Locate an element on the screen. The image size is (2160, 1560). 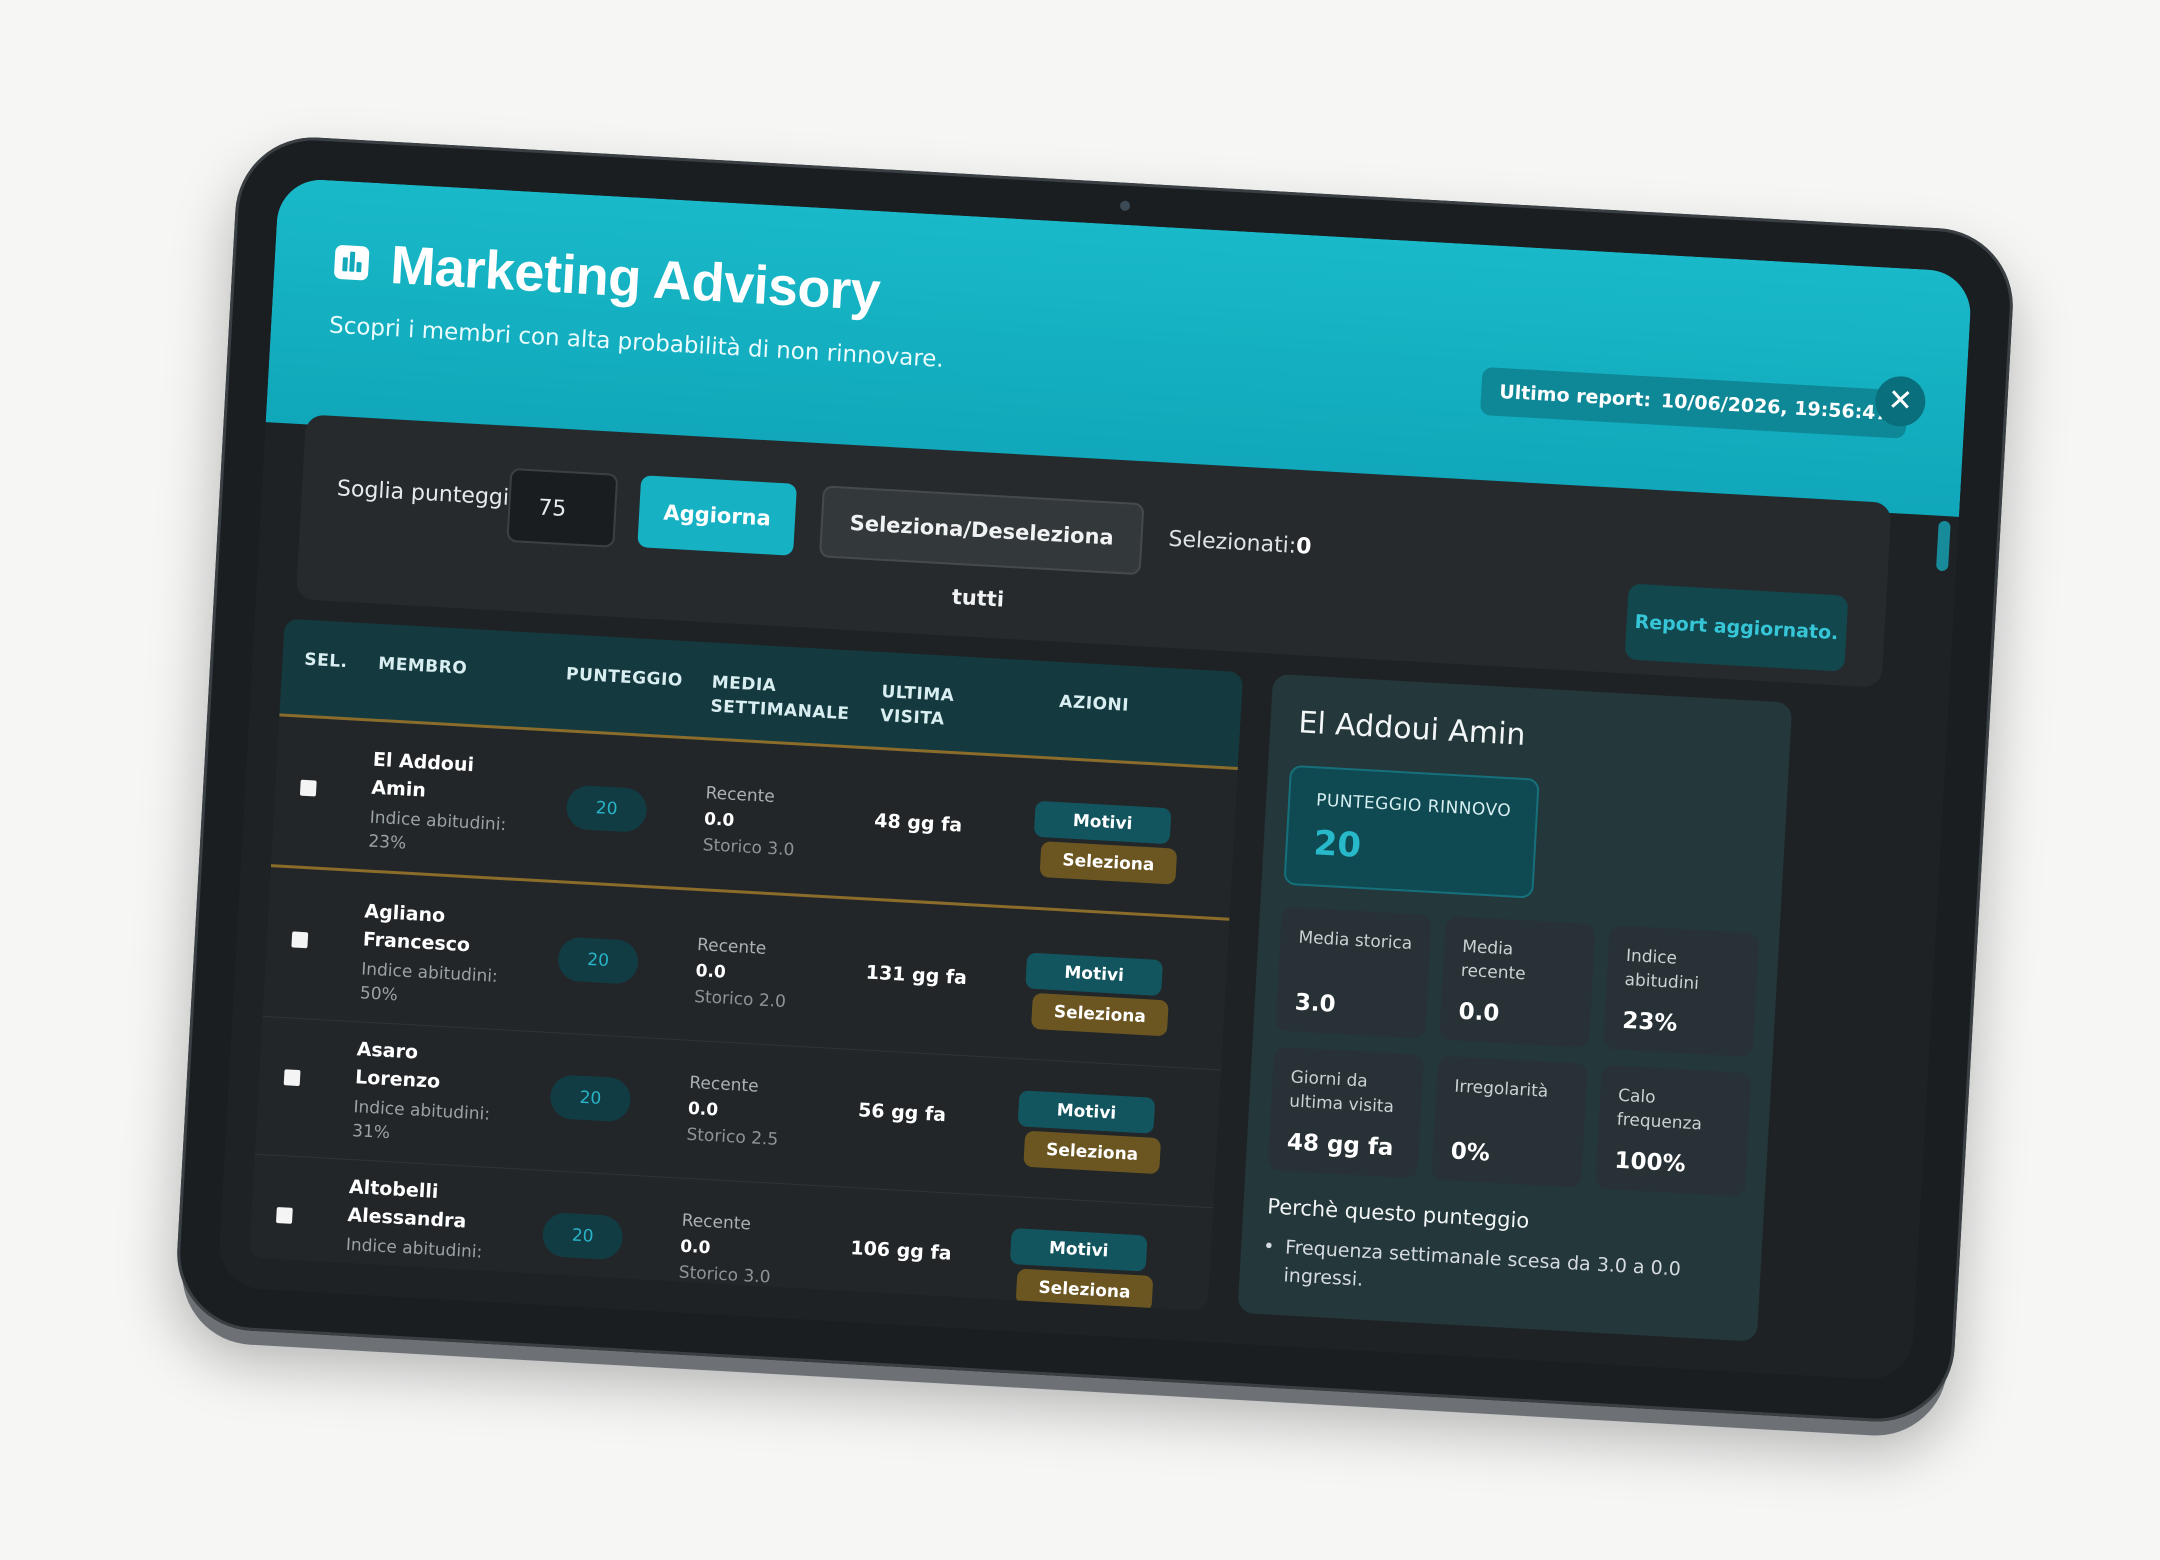
threshold-label: Soglia punteggio is located at coordinates (430, 494).